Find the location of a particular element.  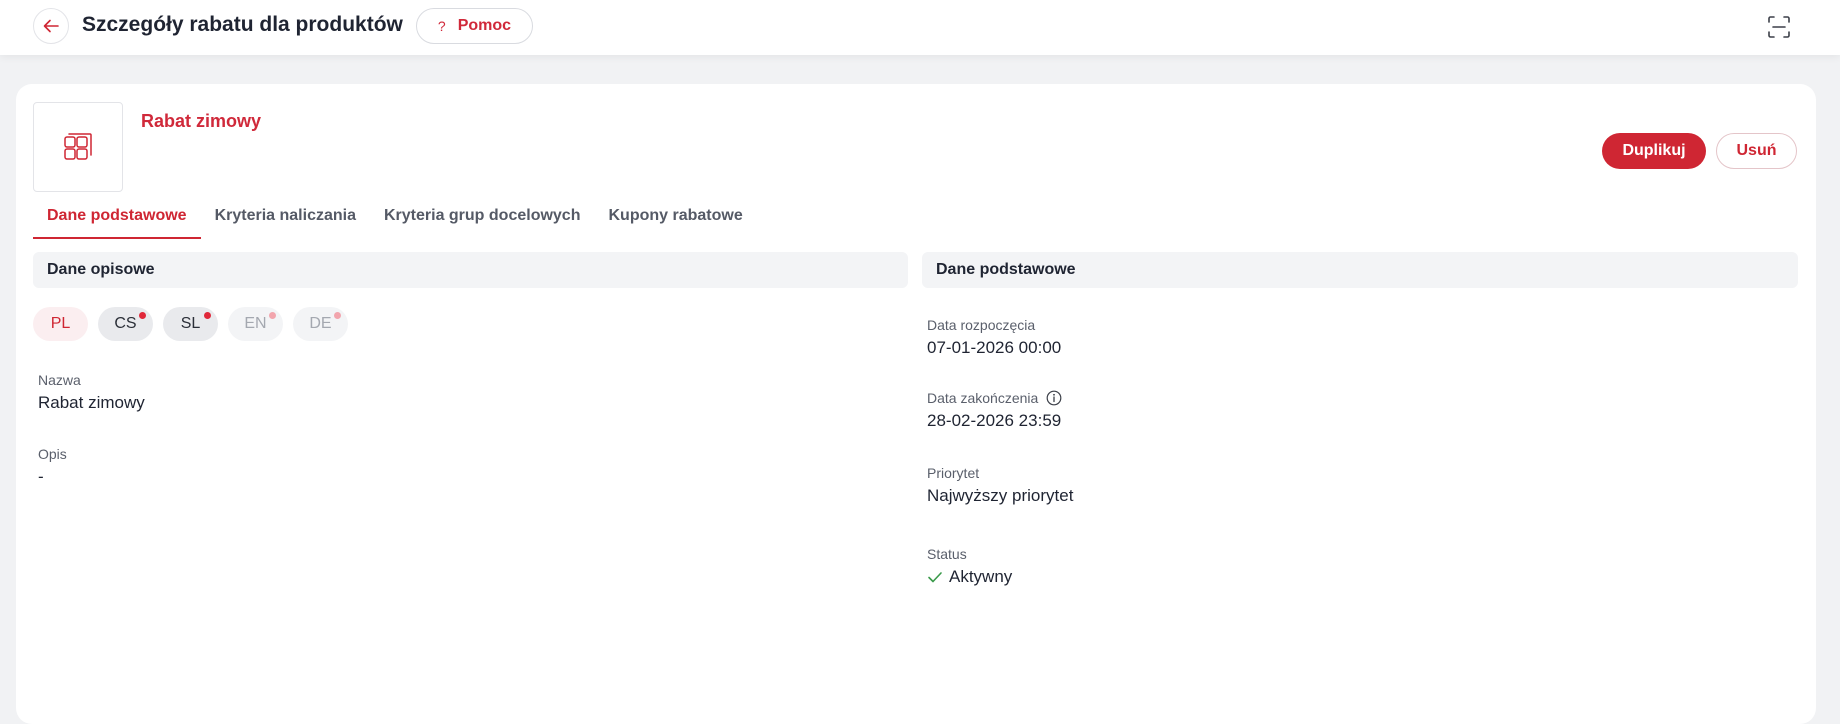

back-button is located at coordinates (51, 26).